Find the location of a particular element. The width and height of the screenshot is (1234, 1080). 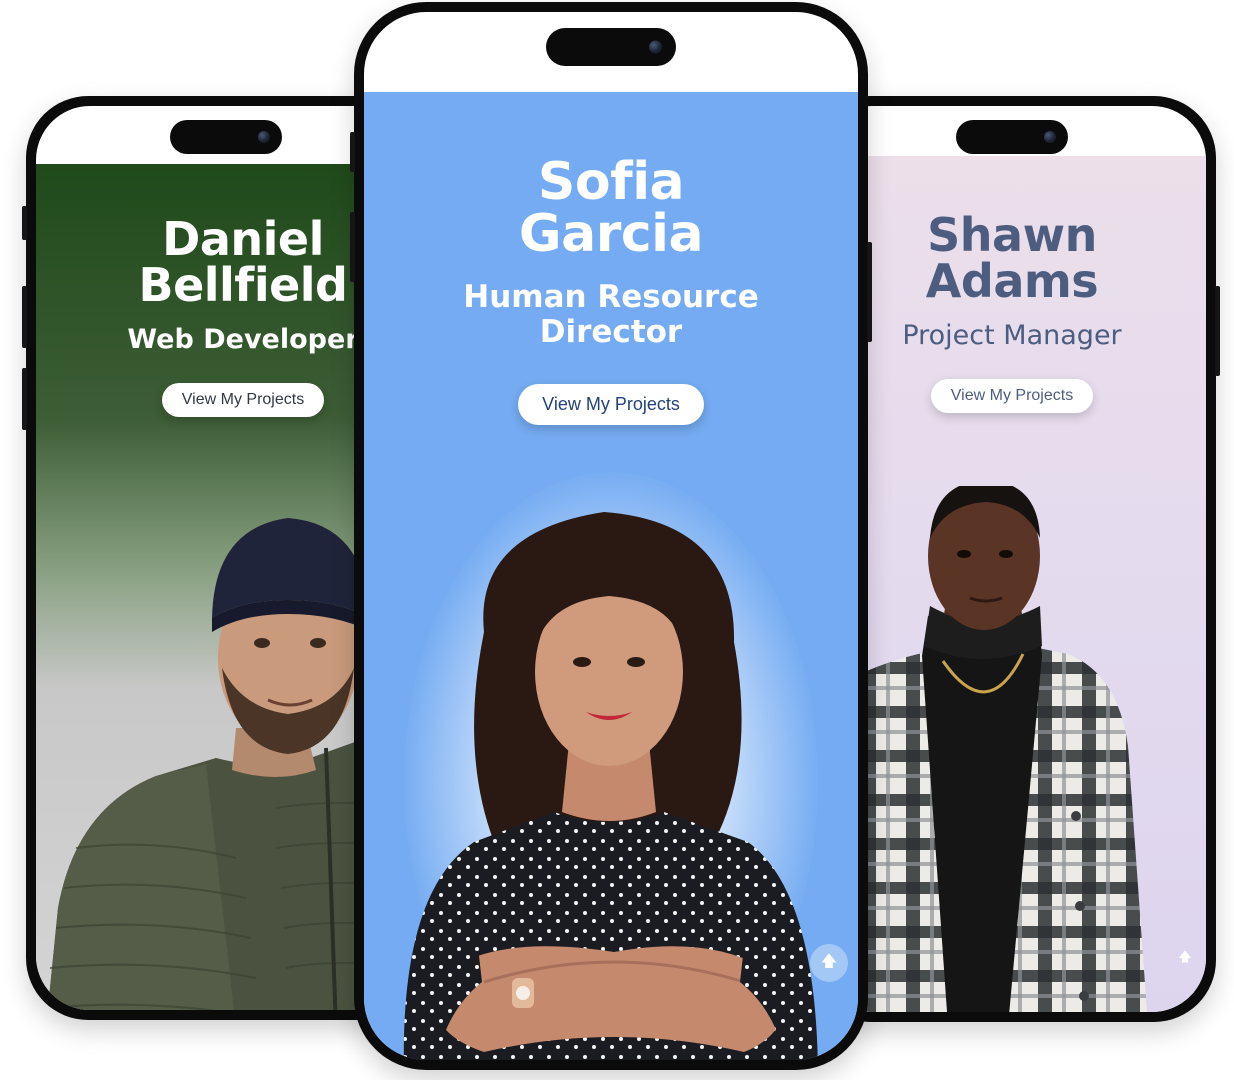

profile-role-line-1: Human Resource is located at coordinates (611, 297).